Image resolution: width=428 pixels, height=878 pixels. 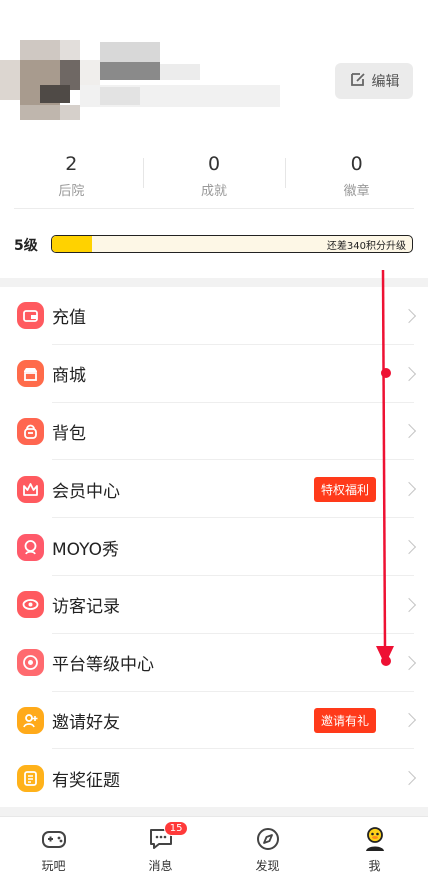 I want to click on edit-profile-button: 编辑, so click(x=374, y=81).